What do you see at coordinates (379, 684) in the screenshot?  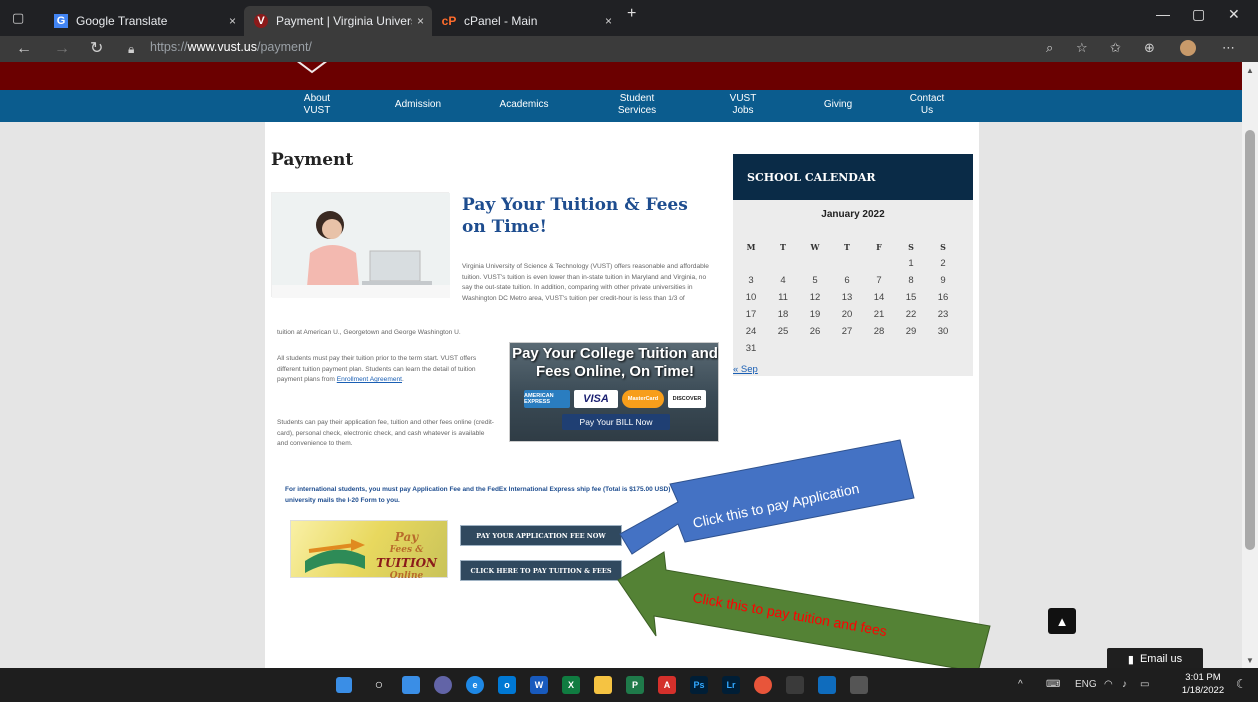 I see `search-icon: ○` at bounding box center [379, 684].